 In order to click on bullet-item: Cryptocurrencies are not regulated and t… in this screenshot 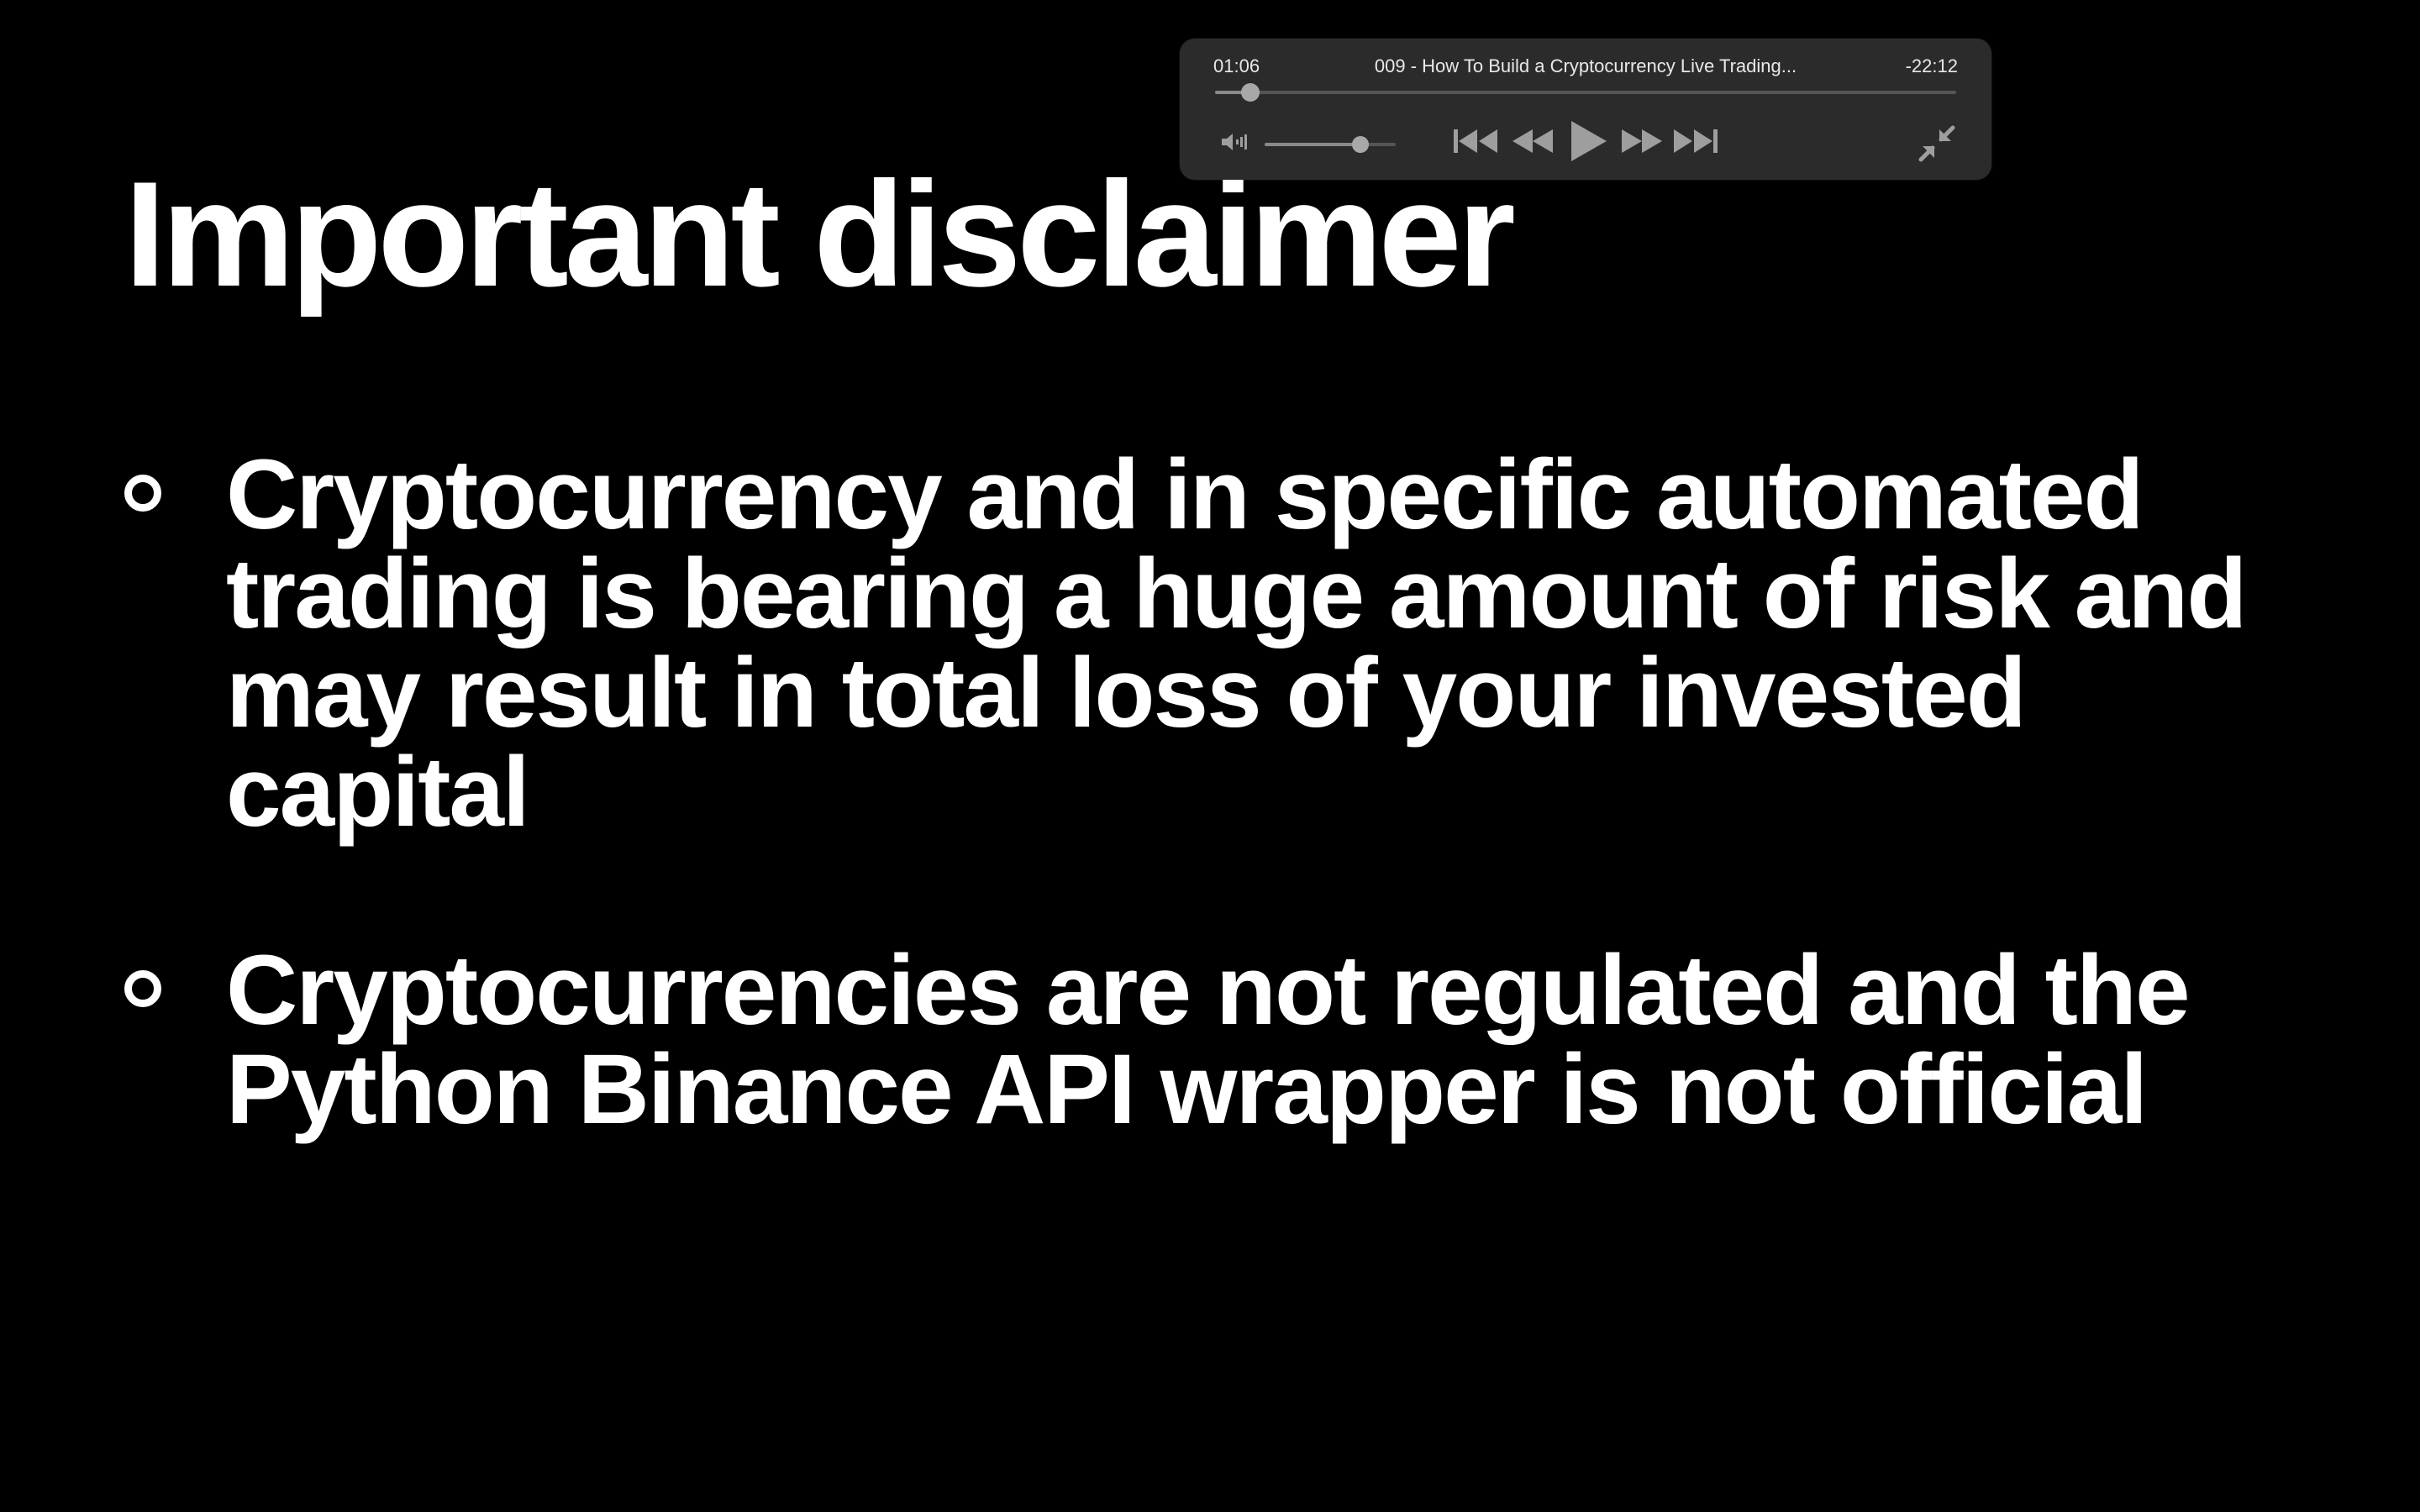, I will do `click(1216, 1040)`.